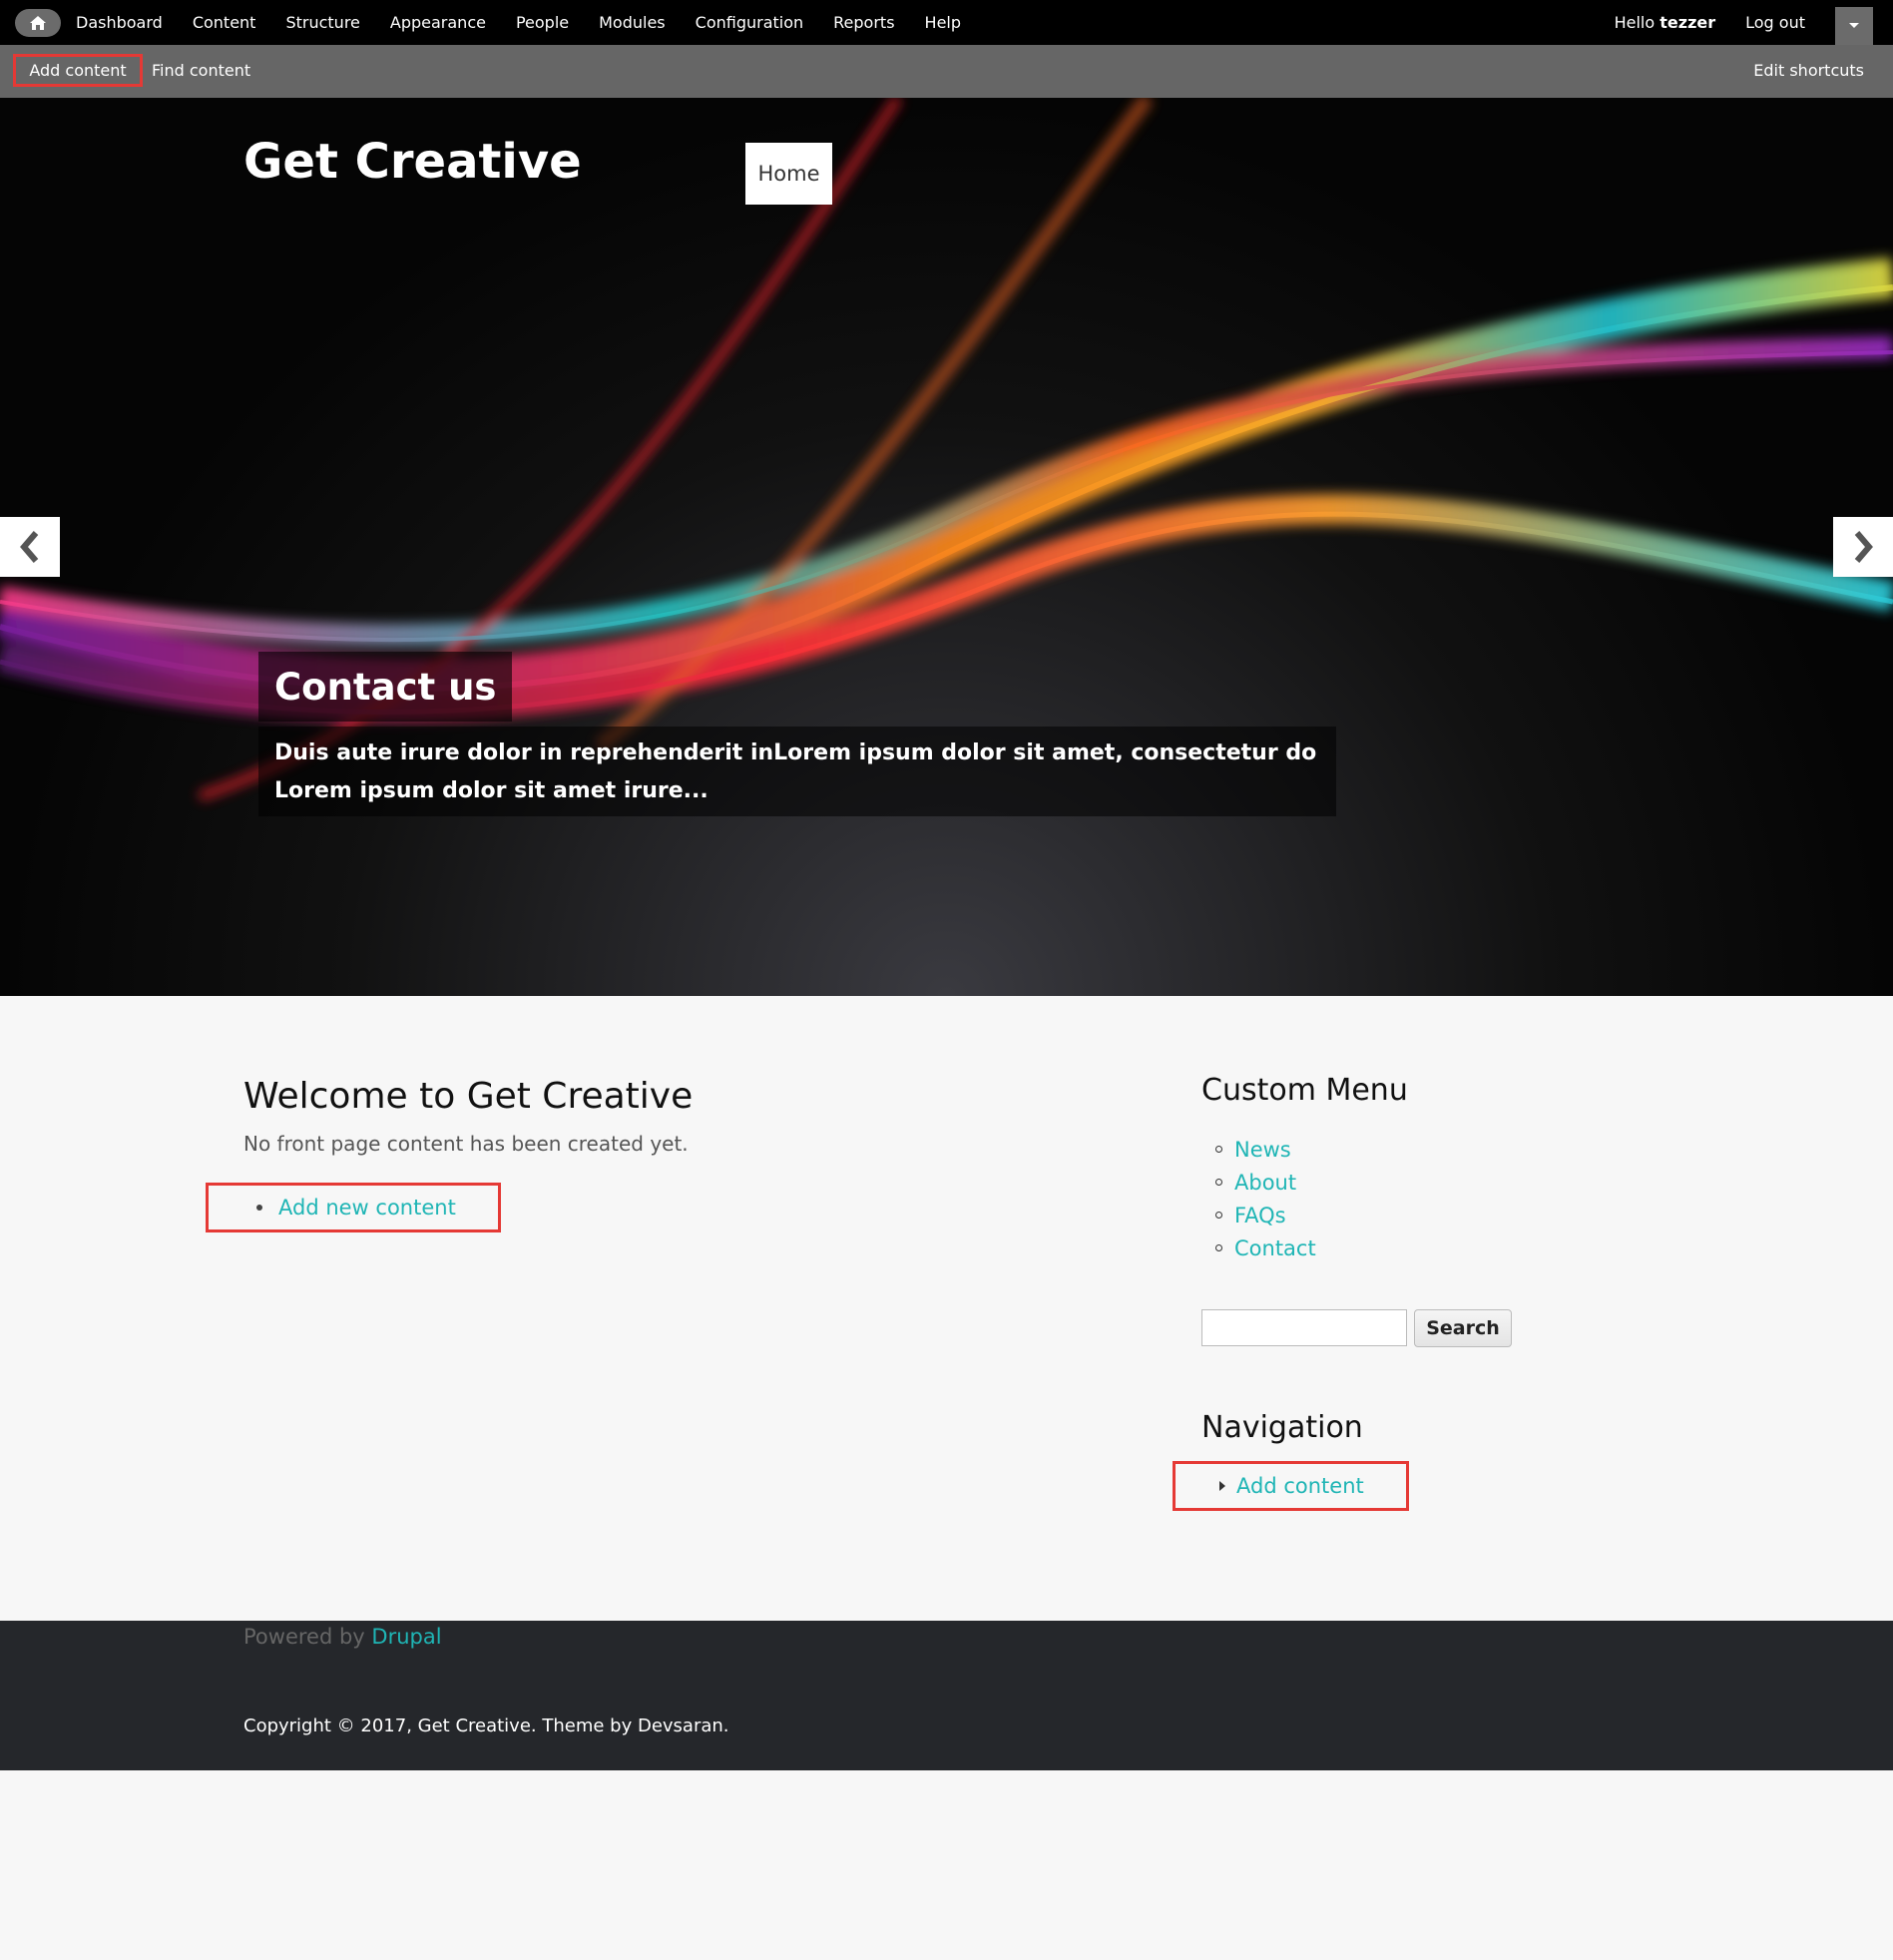 This screenshot has width=1893, height=1960. I want to click on powered-prefix: Powered by, so click(304, 1637).